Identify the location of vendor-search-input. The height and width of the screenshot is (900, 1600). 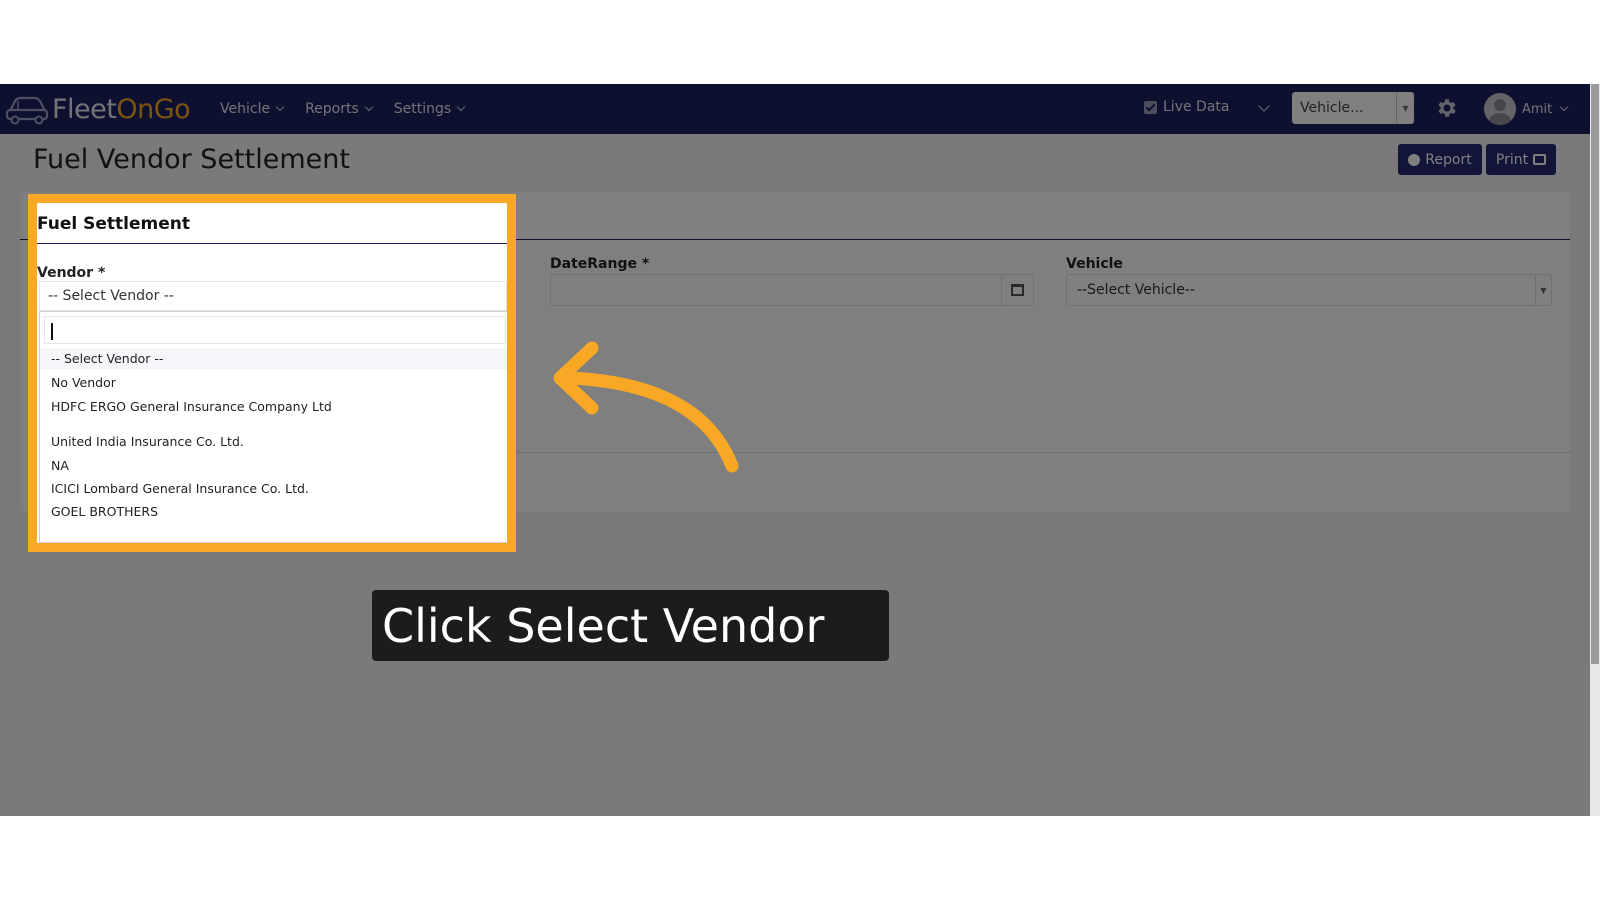
(275, 330).